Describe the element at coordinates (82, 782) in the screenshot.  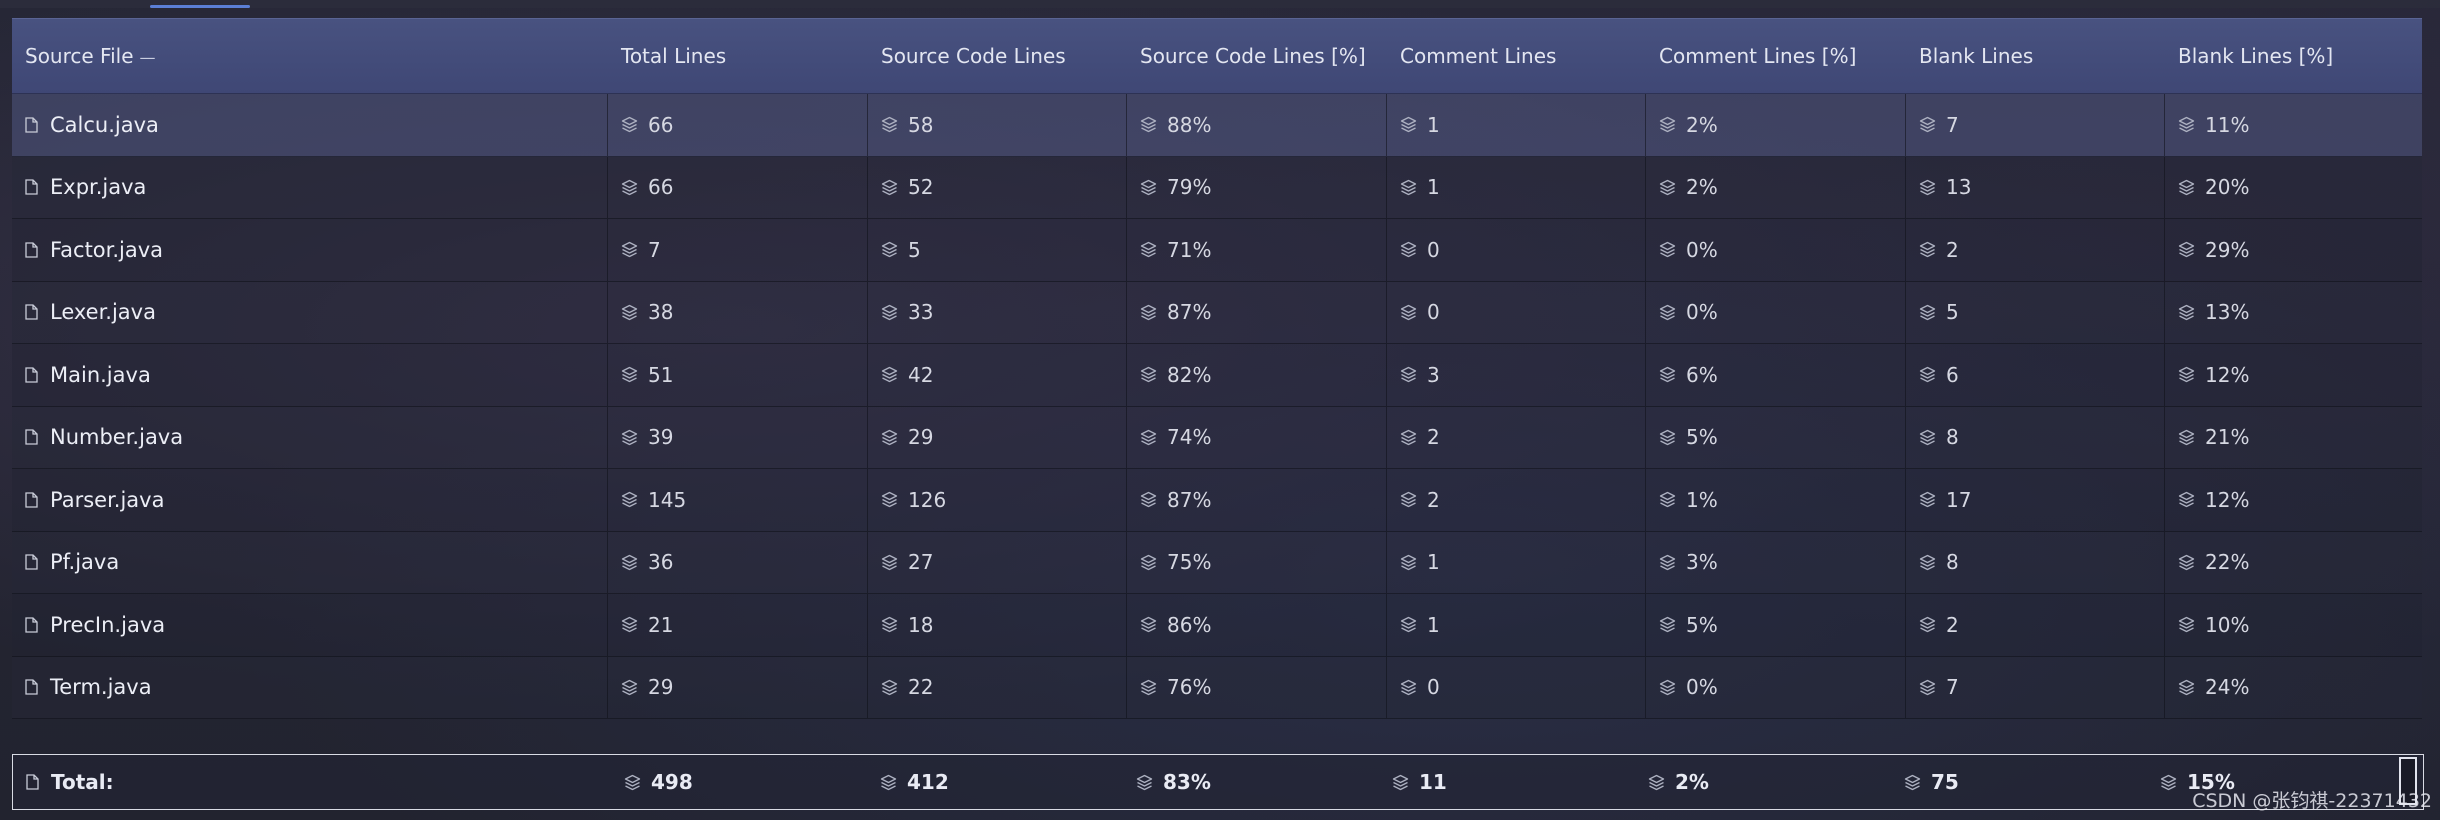
I see `total-label: Total:` at that location.